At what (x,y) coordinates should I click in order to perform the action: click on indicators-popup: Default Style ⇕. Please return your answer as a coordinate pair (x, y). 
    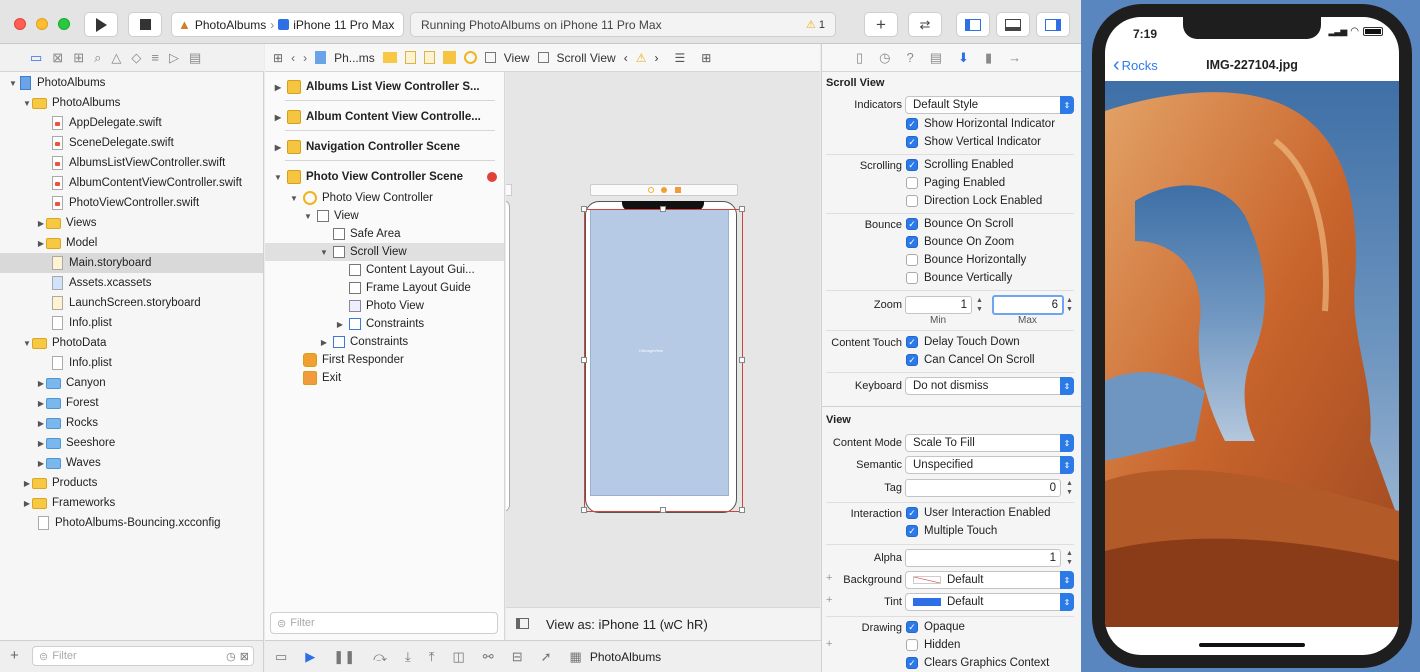
    Looking at the image, I should click on (989, 105).